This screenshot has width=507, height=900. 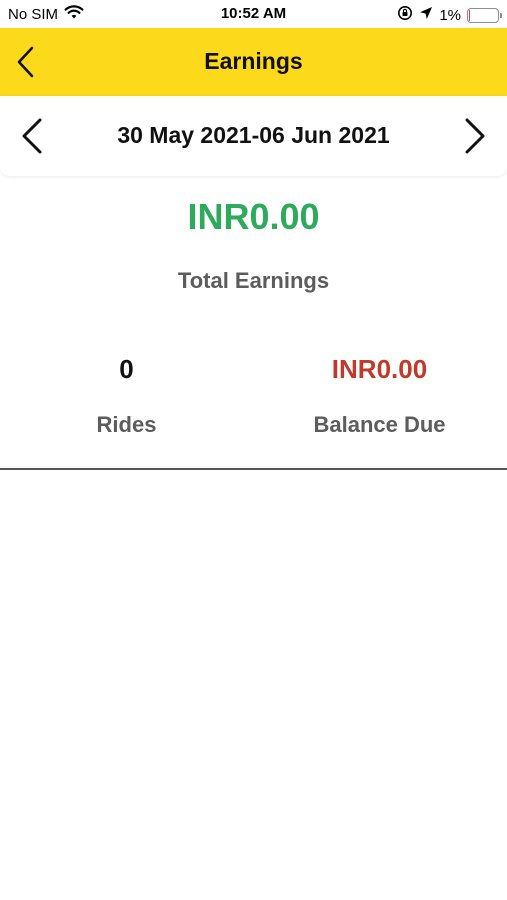 I want to click on page-title: Earnings, so click(x=253, y=61).